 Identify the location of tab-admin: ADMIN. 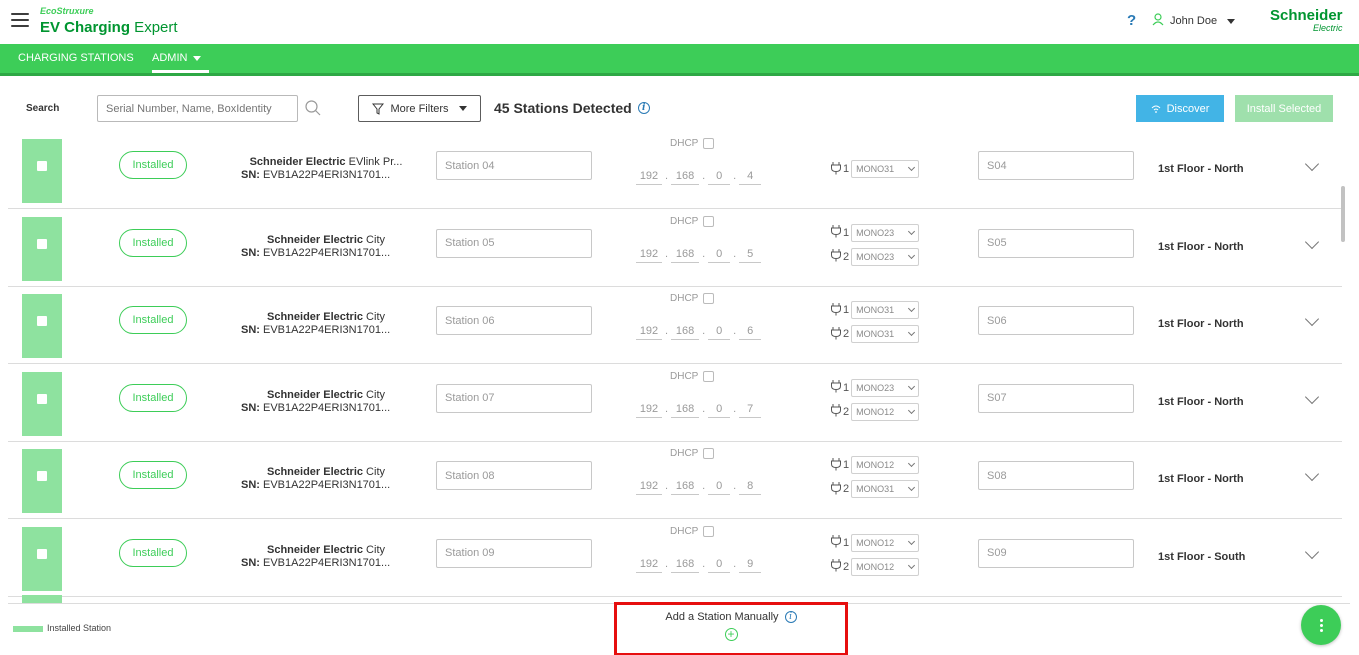
(181, 58).